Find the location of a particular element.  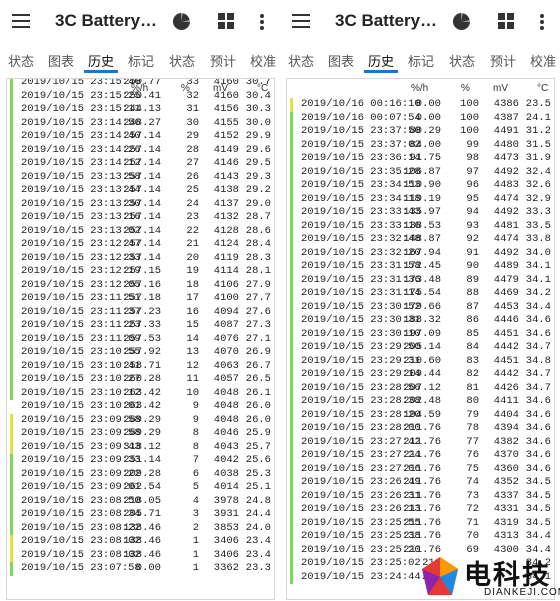

history-row: 2019/10/15 23:25:38 211.76 70 4313 34.4 is located at coordinates (420, 537).